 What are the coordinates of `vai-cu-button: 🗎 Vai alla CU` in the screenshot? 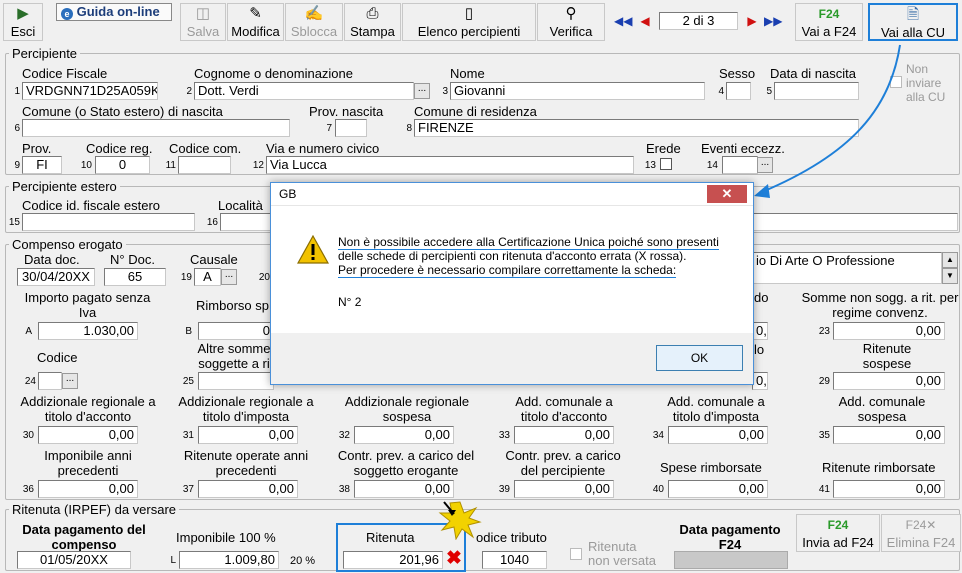 It's located at (913, 22).